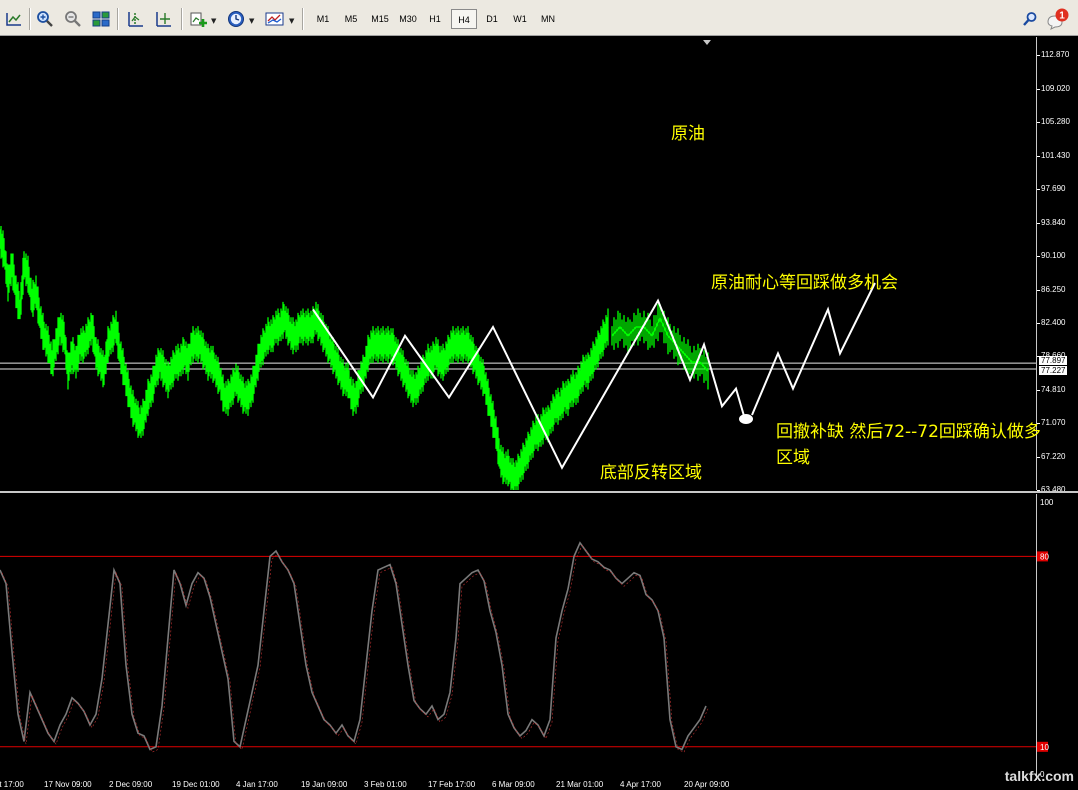 This screenshot has height=790, width=1078. What do you see at coordinates (1053, 390) in the screenshot?
I see `price-axis-label: 74.810` at bounding box center [1053, 390].